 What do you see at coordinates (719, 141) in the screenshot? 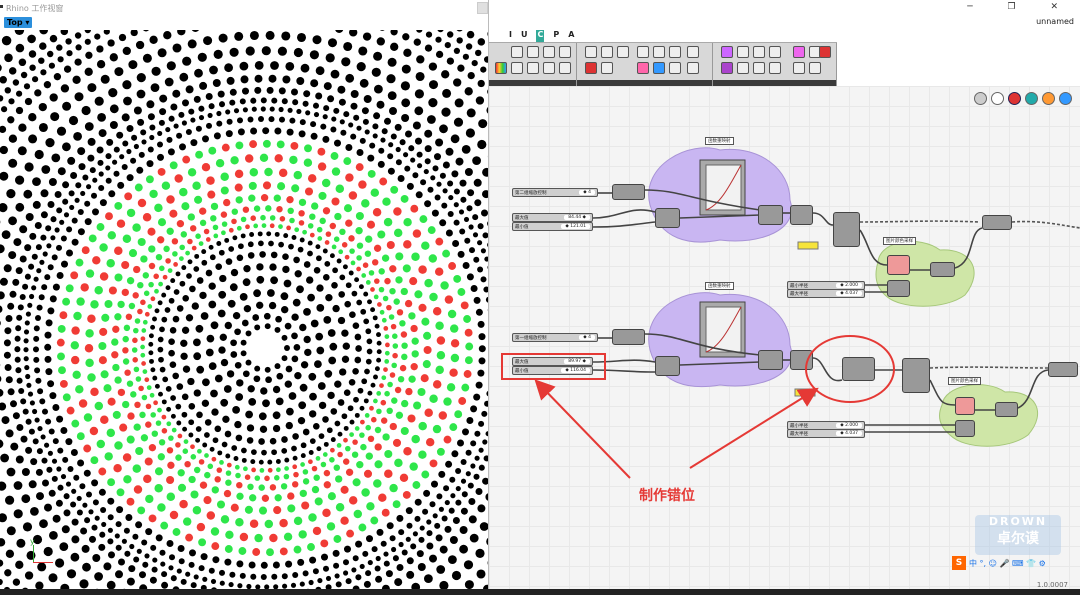
I see `group-label-graph-mapper-1: 函数重映射` at bounding box center [719, 141].